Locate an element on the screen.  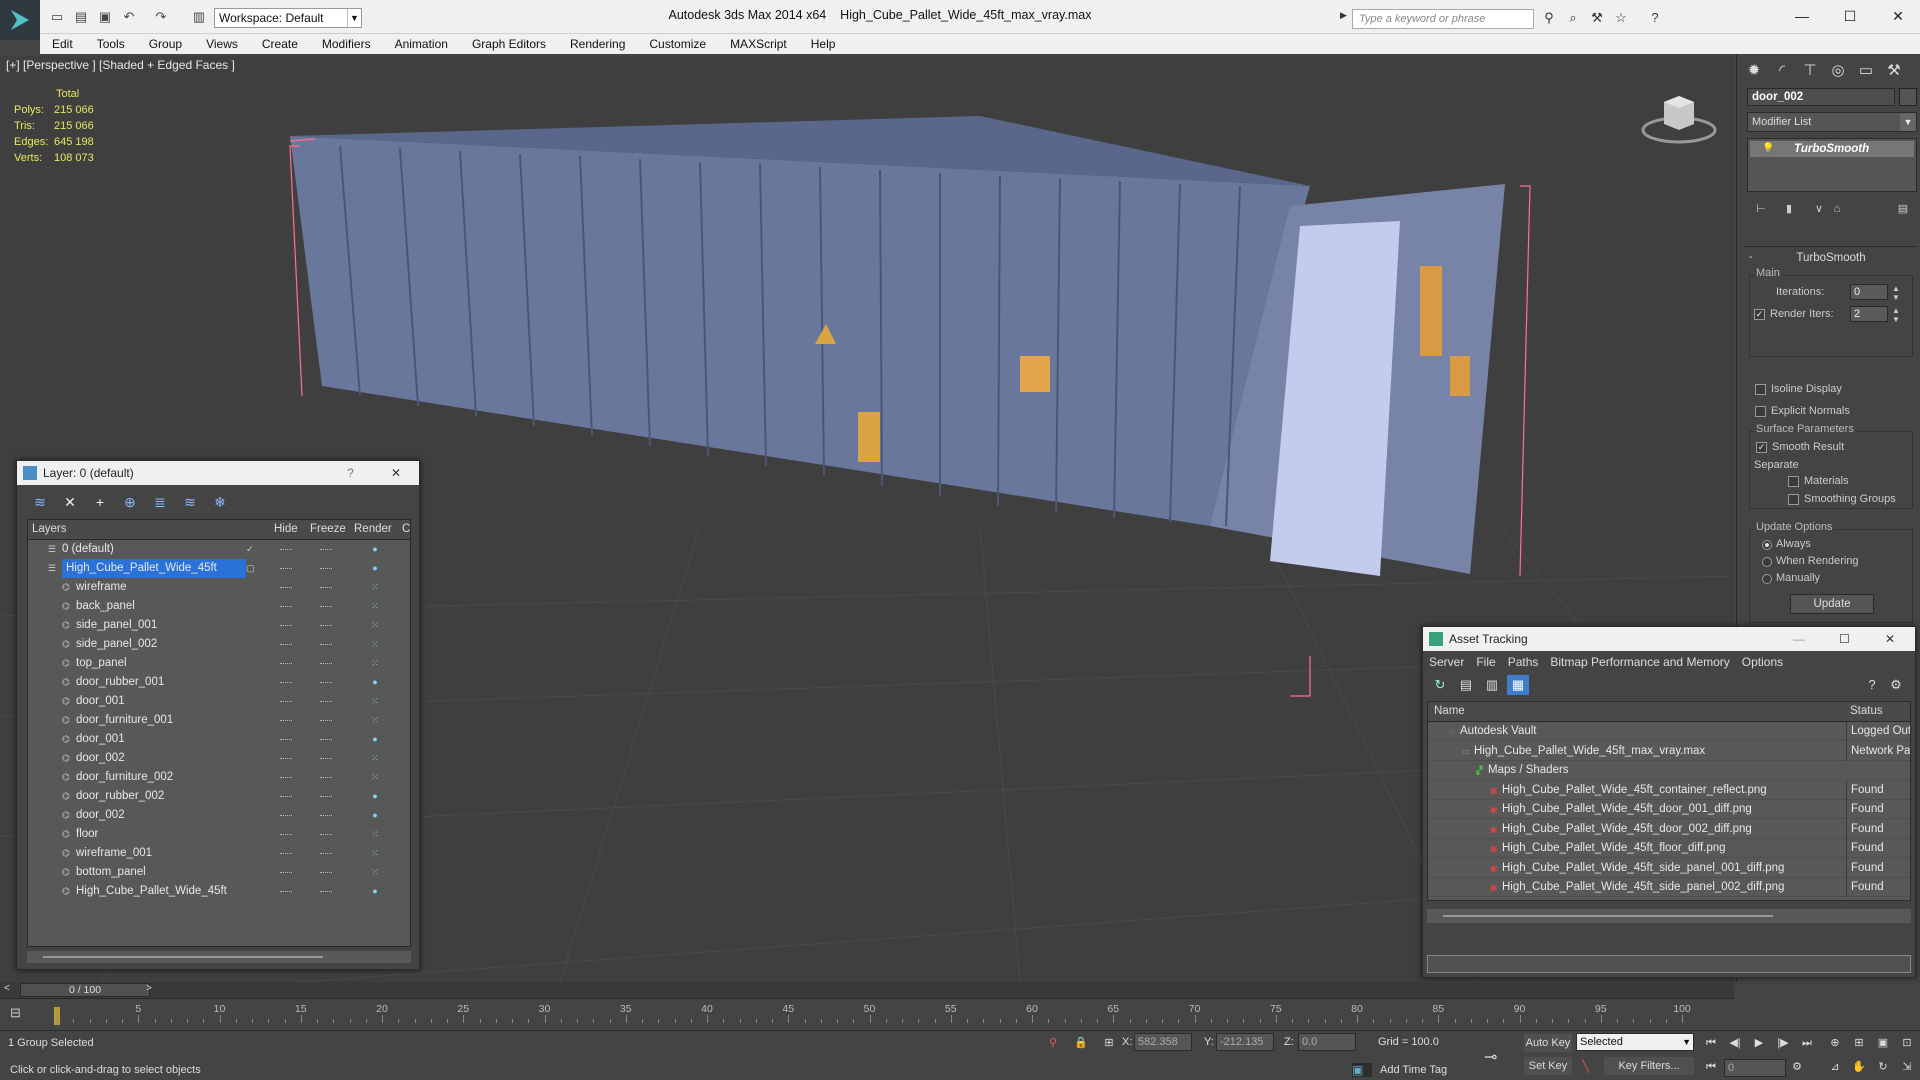
asset-row: ⌂ Autodesk Vault Logged Out is located at coordinates (1669, 731).